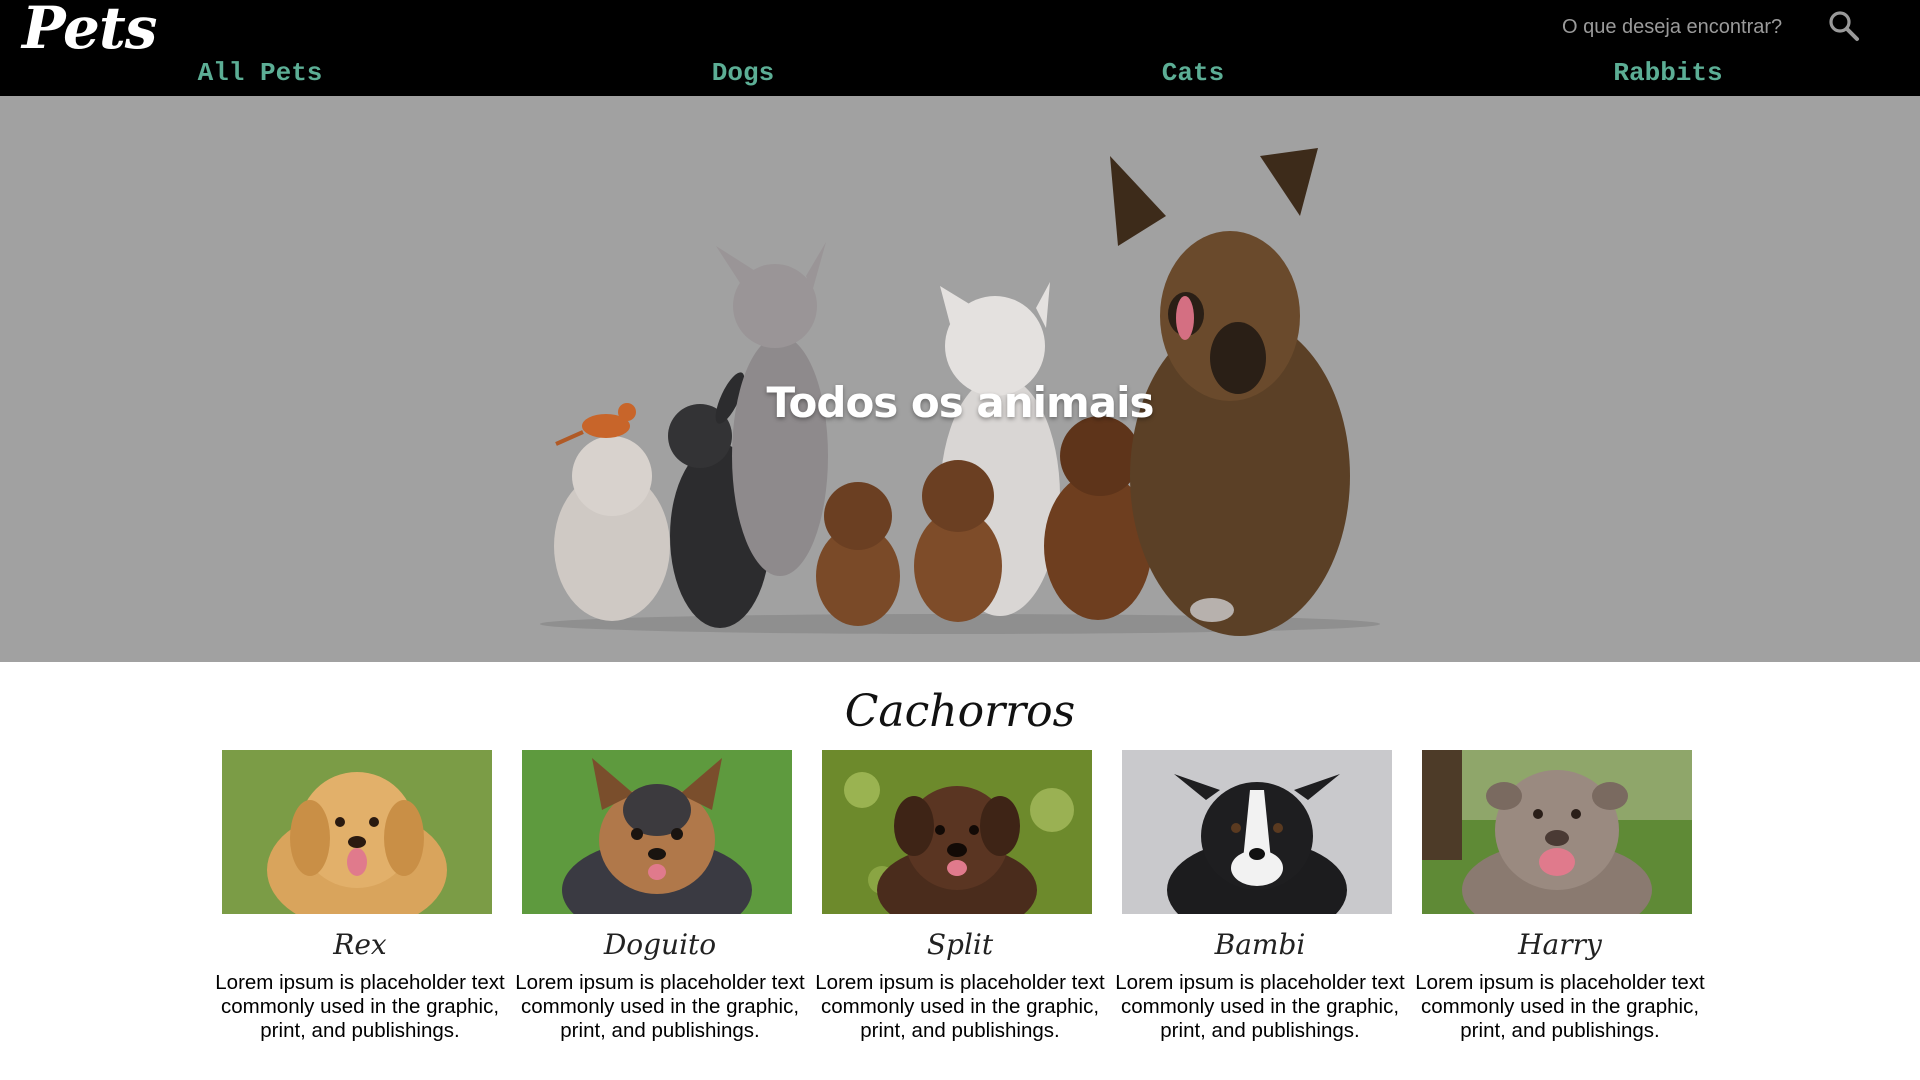 The width and height of the screenshot is (1920, 1080). What do you see at coordinates (960, 711) in the screenshot?
I see `section-title: Cachorros` at bounding box center [960, 711].